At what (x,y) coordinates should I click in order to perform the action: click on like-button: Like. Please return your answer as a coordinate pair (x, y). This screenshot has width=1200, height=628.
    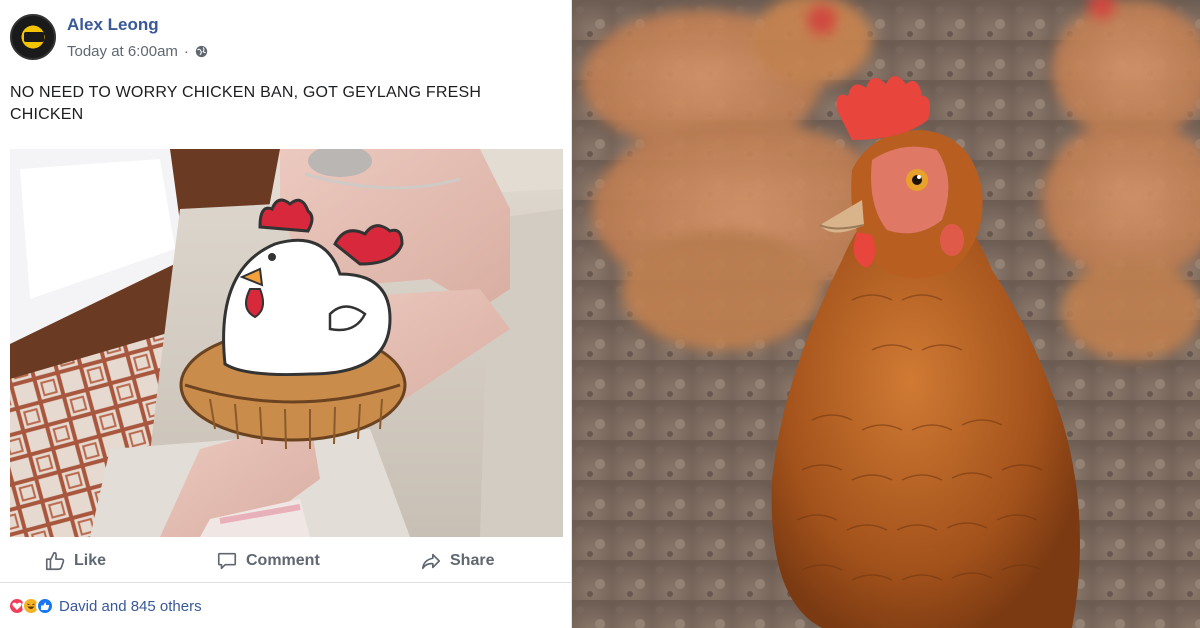
    Looking at the image, I should click on (75, 561).